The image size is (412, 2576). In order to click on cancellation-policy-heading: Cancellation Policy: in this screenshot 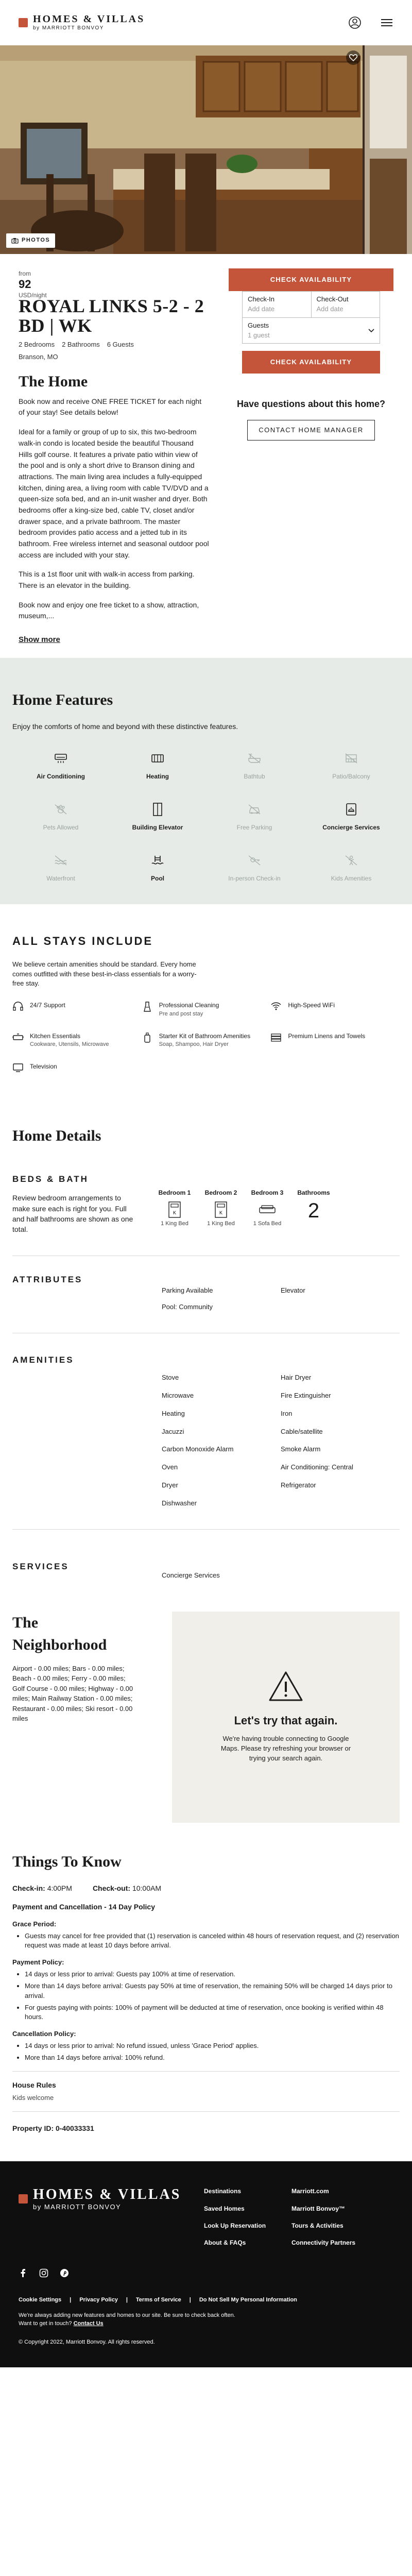, I will do `click(44, 2034)`.